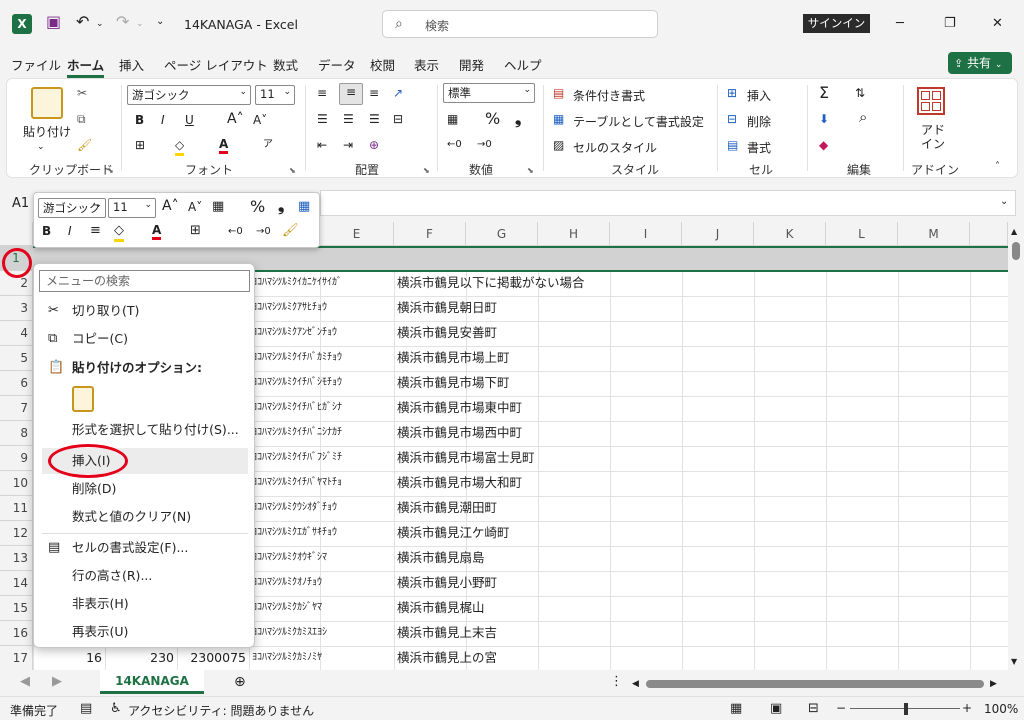 This screenshot has height=720, width=1024. I want to click on cell-e: 横浜市鶴見安善町, so click(594, 333).